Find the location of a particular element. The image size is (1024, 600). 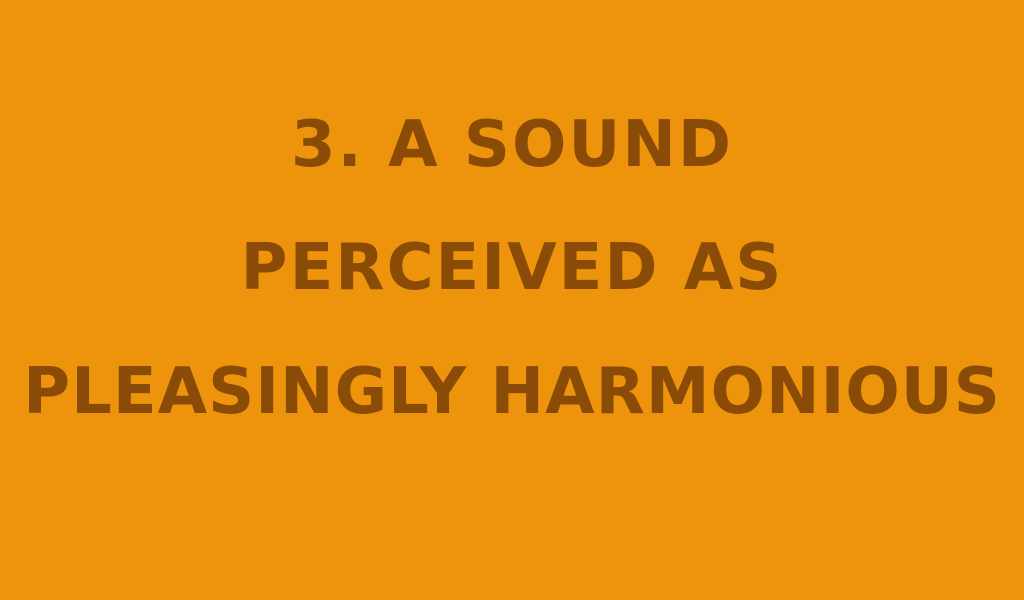

slide-text-line-3: PLEASINGLY HARMONIOUS is located at coordinates (512, 392).